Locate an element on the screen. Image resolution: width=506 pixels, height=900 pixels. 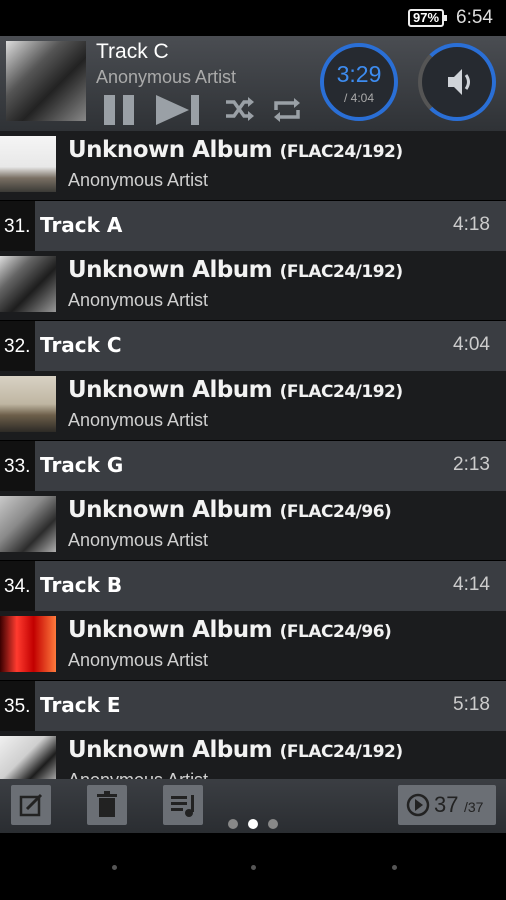
now-playing-panel: Track C Anonymous Artist 3:29 / 4:04 is located at coordinates (253, 84).